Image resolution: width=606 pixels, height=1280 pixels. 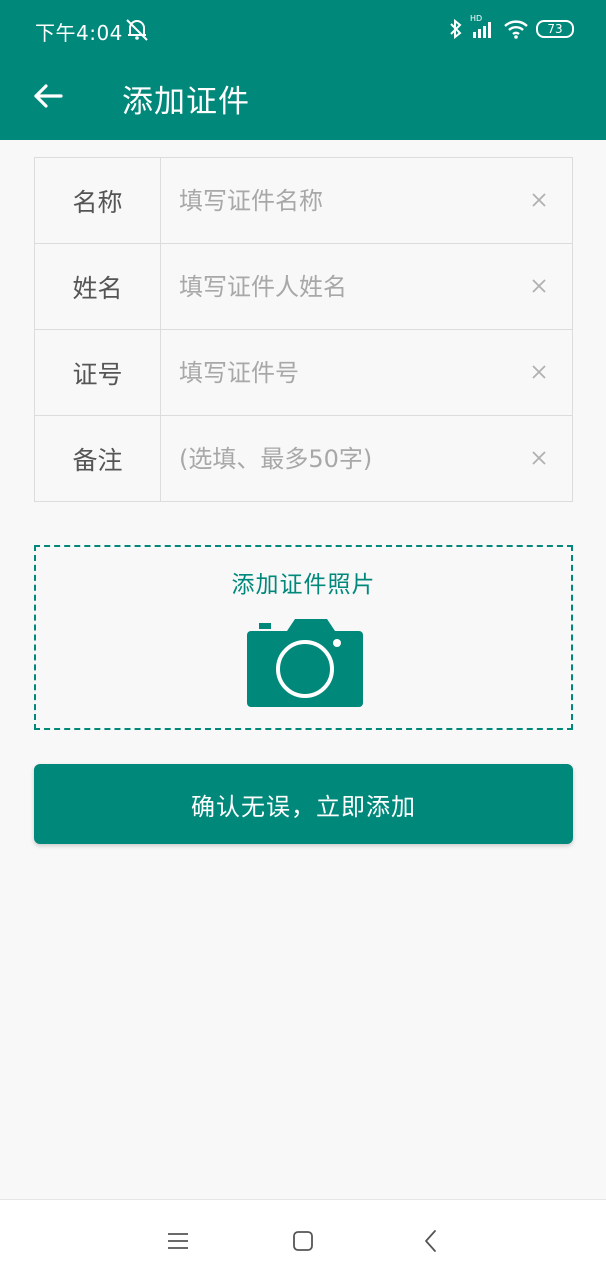 What do you see at coordinates (98, 372) in the screenshot?
I see `number-label: 证号` at bounding box center [98, 372].